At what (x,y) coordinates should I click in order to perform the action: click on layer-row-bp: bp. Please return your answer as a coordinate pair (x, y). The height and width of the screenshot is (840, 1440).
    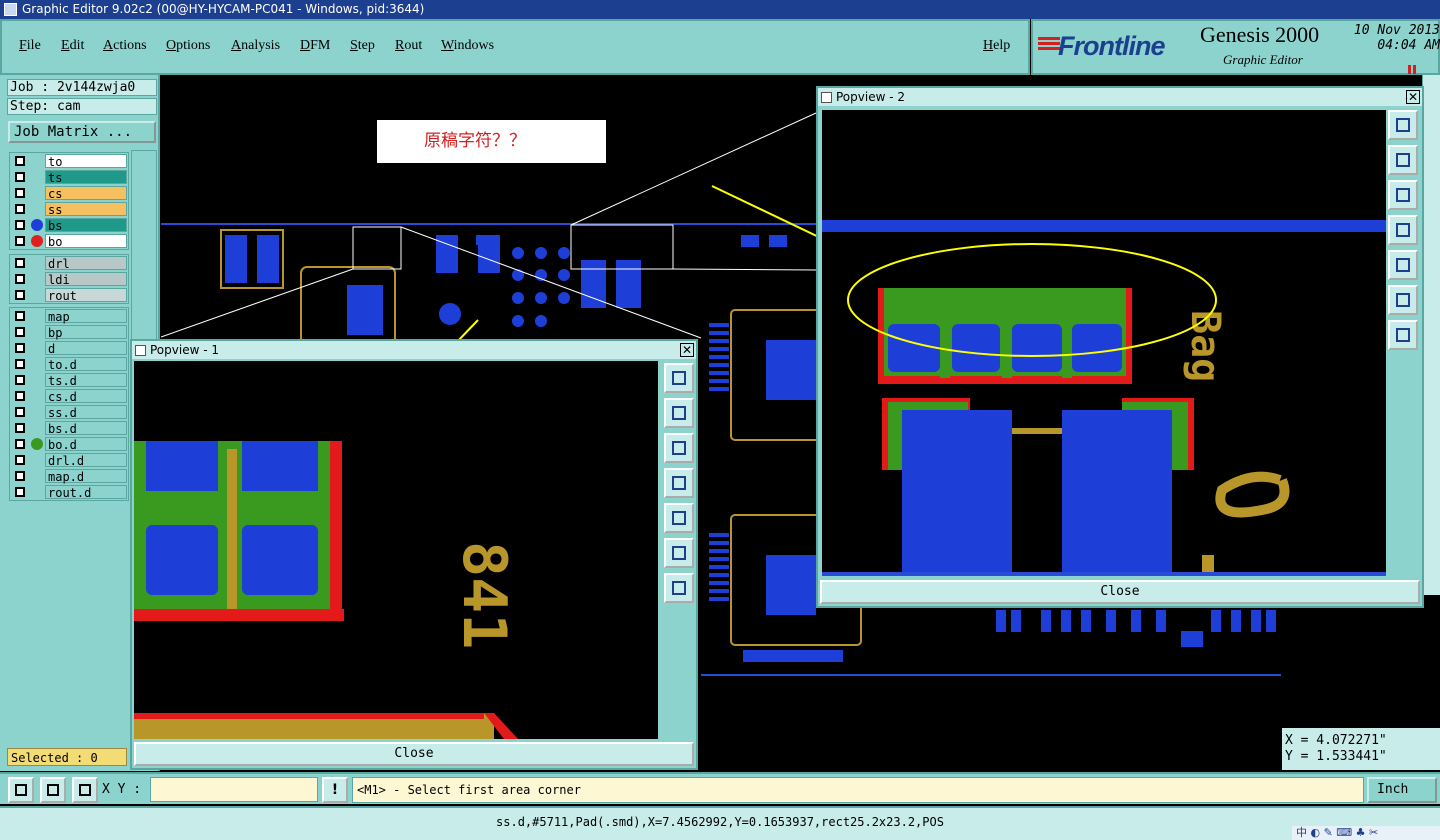
    Looking at the image, I should click on (69, 332).